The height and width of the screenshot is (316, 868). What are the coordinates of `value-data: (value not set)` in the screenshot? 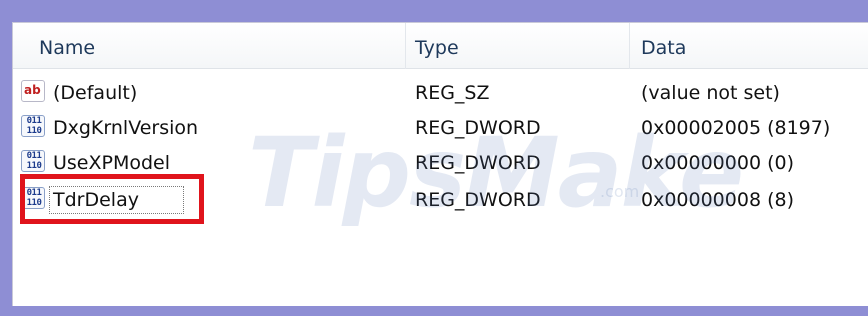 It's located at (710, 93).